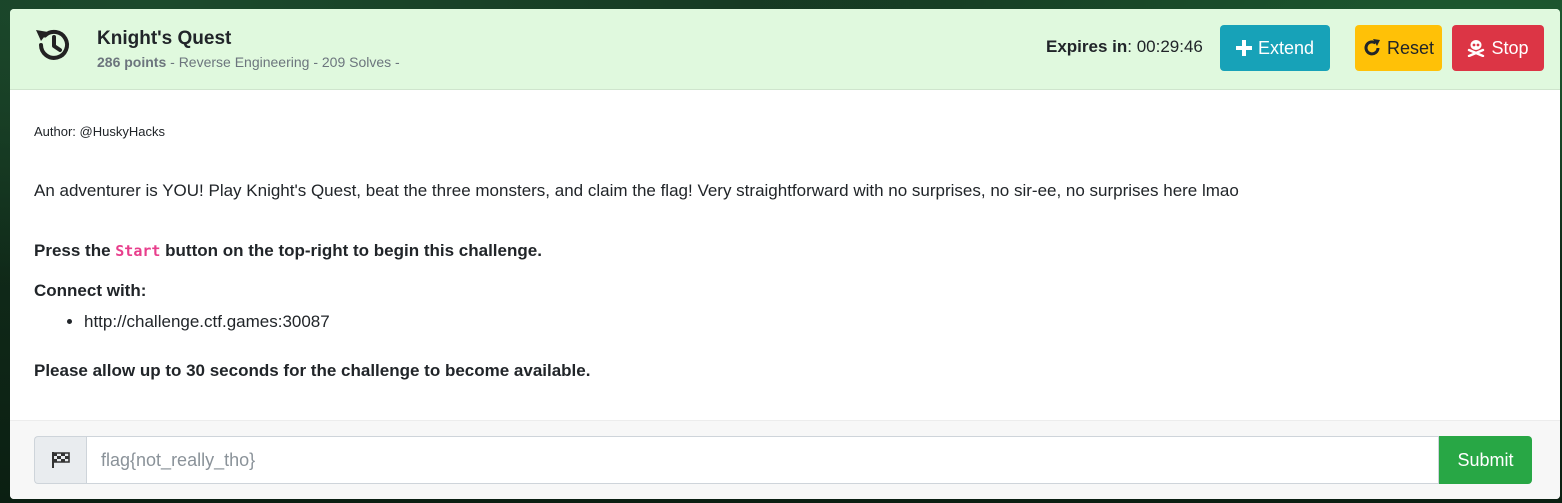 The height and width of the screenshot is (503, 1562). Describe the element at coordinates (207, 322) in the screenshot. I see `connect-item: http://challenge.ctf.games:30087` at that location.